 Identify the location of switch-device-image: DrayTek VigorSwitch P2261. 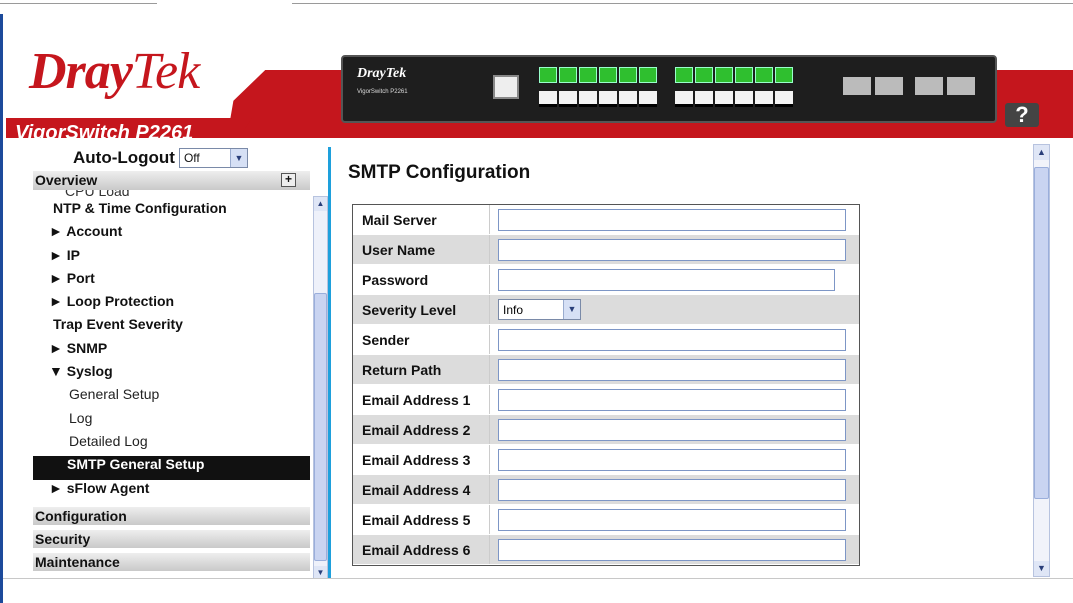
(669, 89).